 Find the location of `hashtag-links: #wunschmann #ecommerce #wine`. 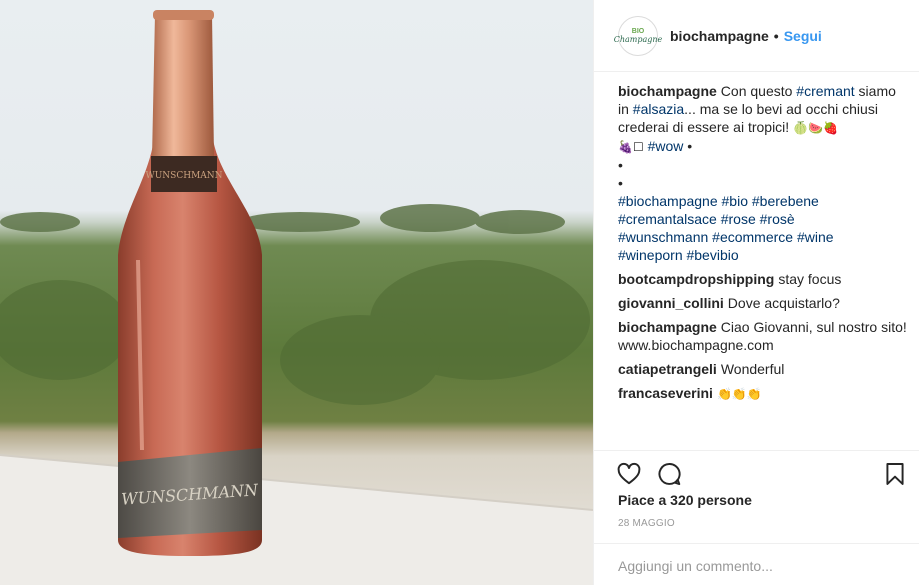

hashtag-links: #wunschmann #ecommerce #wine is located at coordinates (763, 237).